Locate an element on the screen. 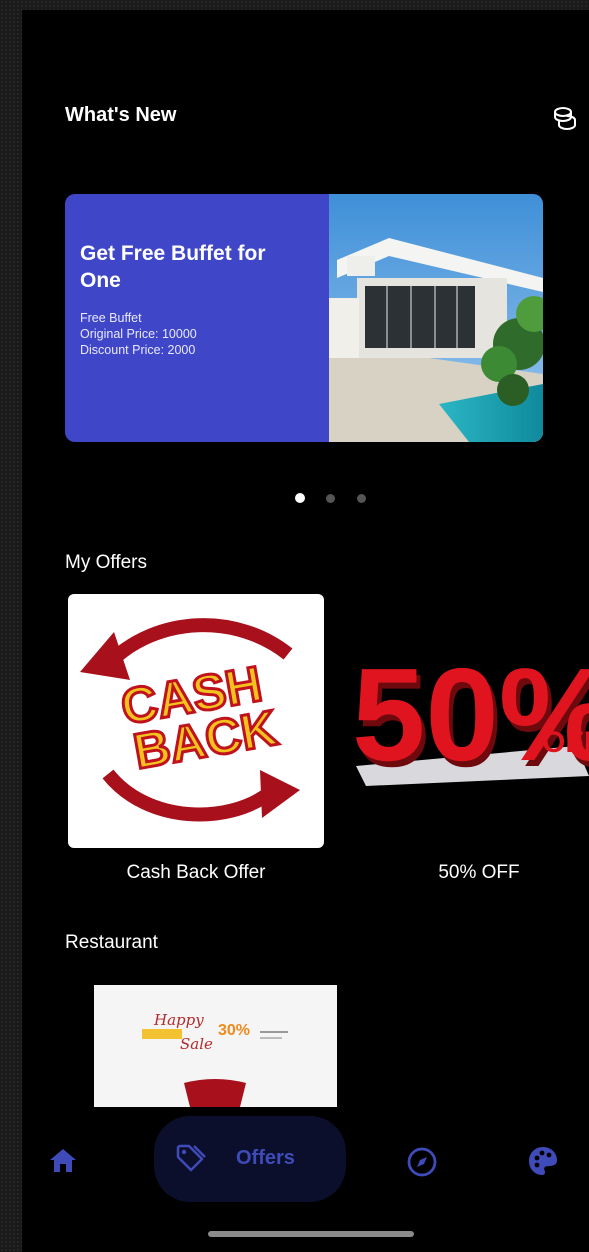 Image resolution: width=589 pixels, height=1252 pixels. fifty-off-offer-card: 50% 50% OFF is located at coordinates (467, 706).